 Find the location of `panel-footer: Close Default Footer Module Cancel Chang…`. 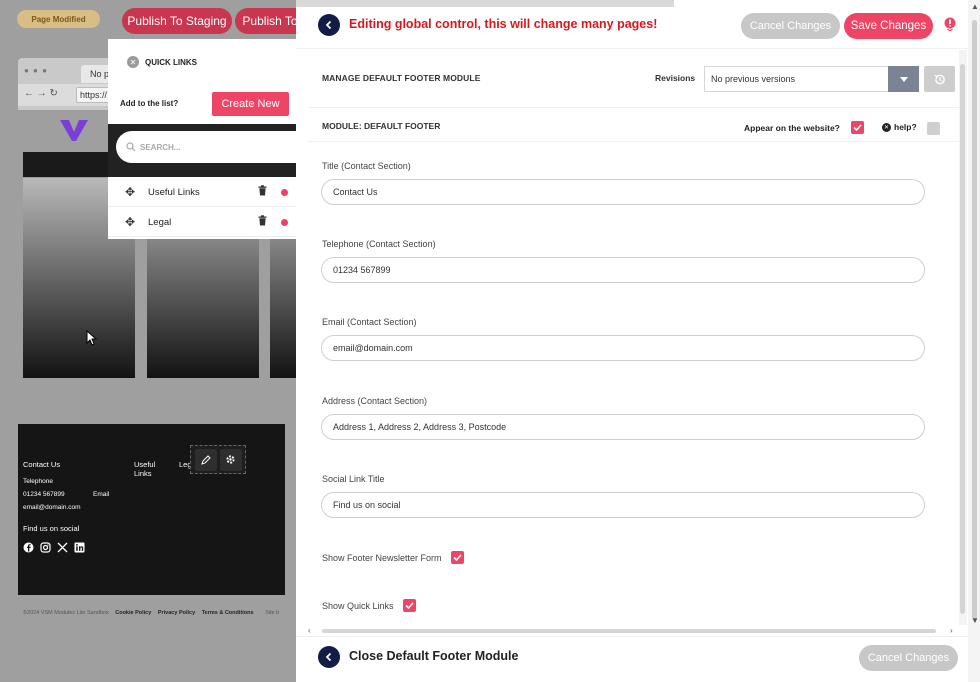

panel-footer: Close Default Footer Module Cancel Chang… is located at coordinates (632, 659).